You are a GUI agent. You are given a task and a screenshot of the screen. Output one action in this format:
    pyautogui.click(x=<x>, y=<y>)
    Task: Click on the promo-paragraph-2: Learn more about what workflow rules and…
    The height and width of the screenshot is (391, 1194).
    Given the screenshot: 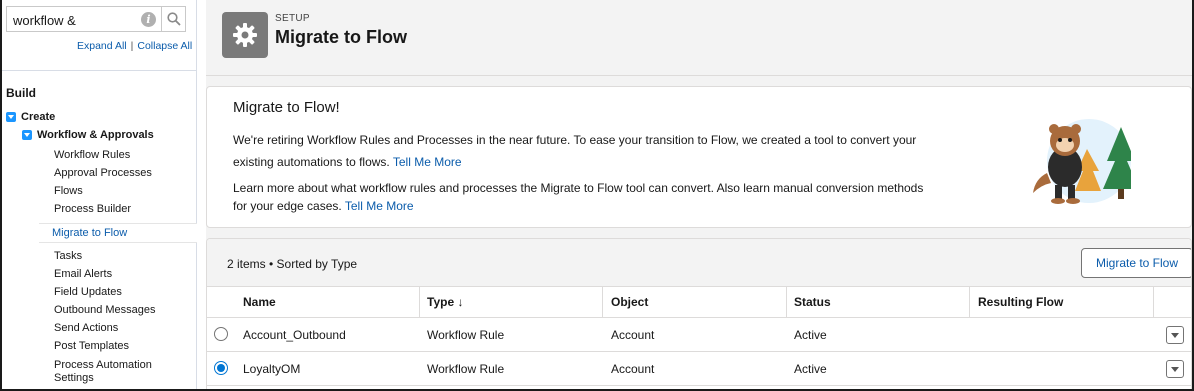 What is the action you would take?
    pyautogui.click(x=583, y=197)
    